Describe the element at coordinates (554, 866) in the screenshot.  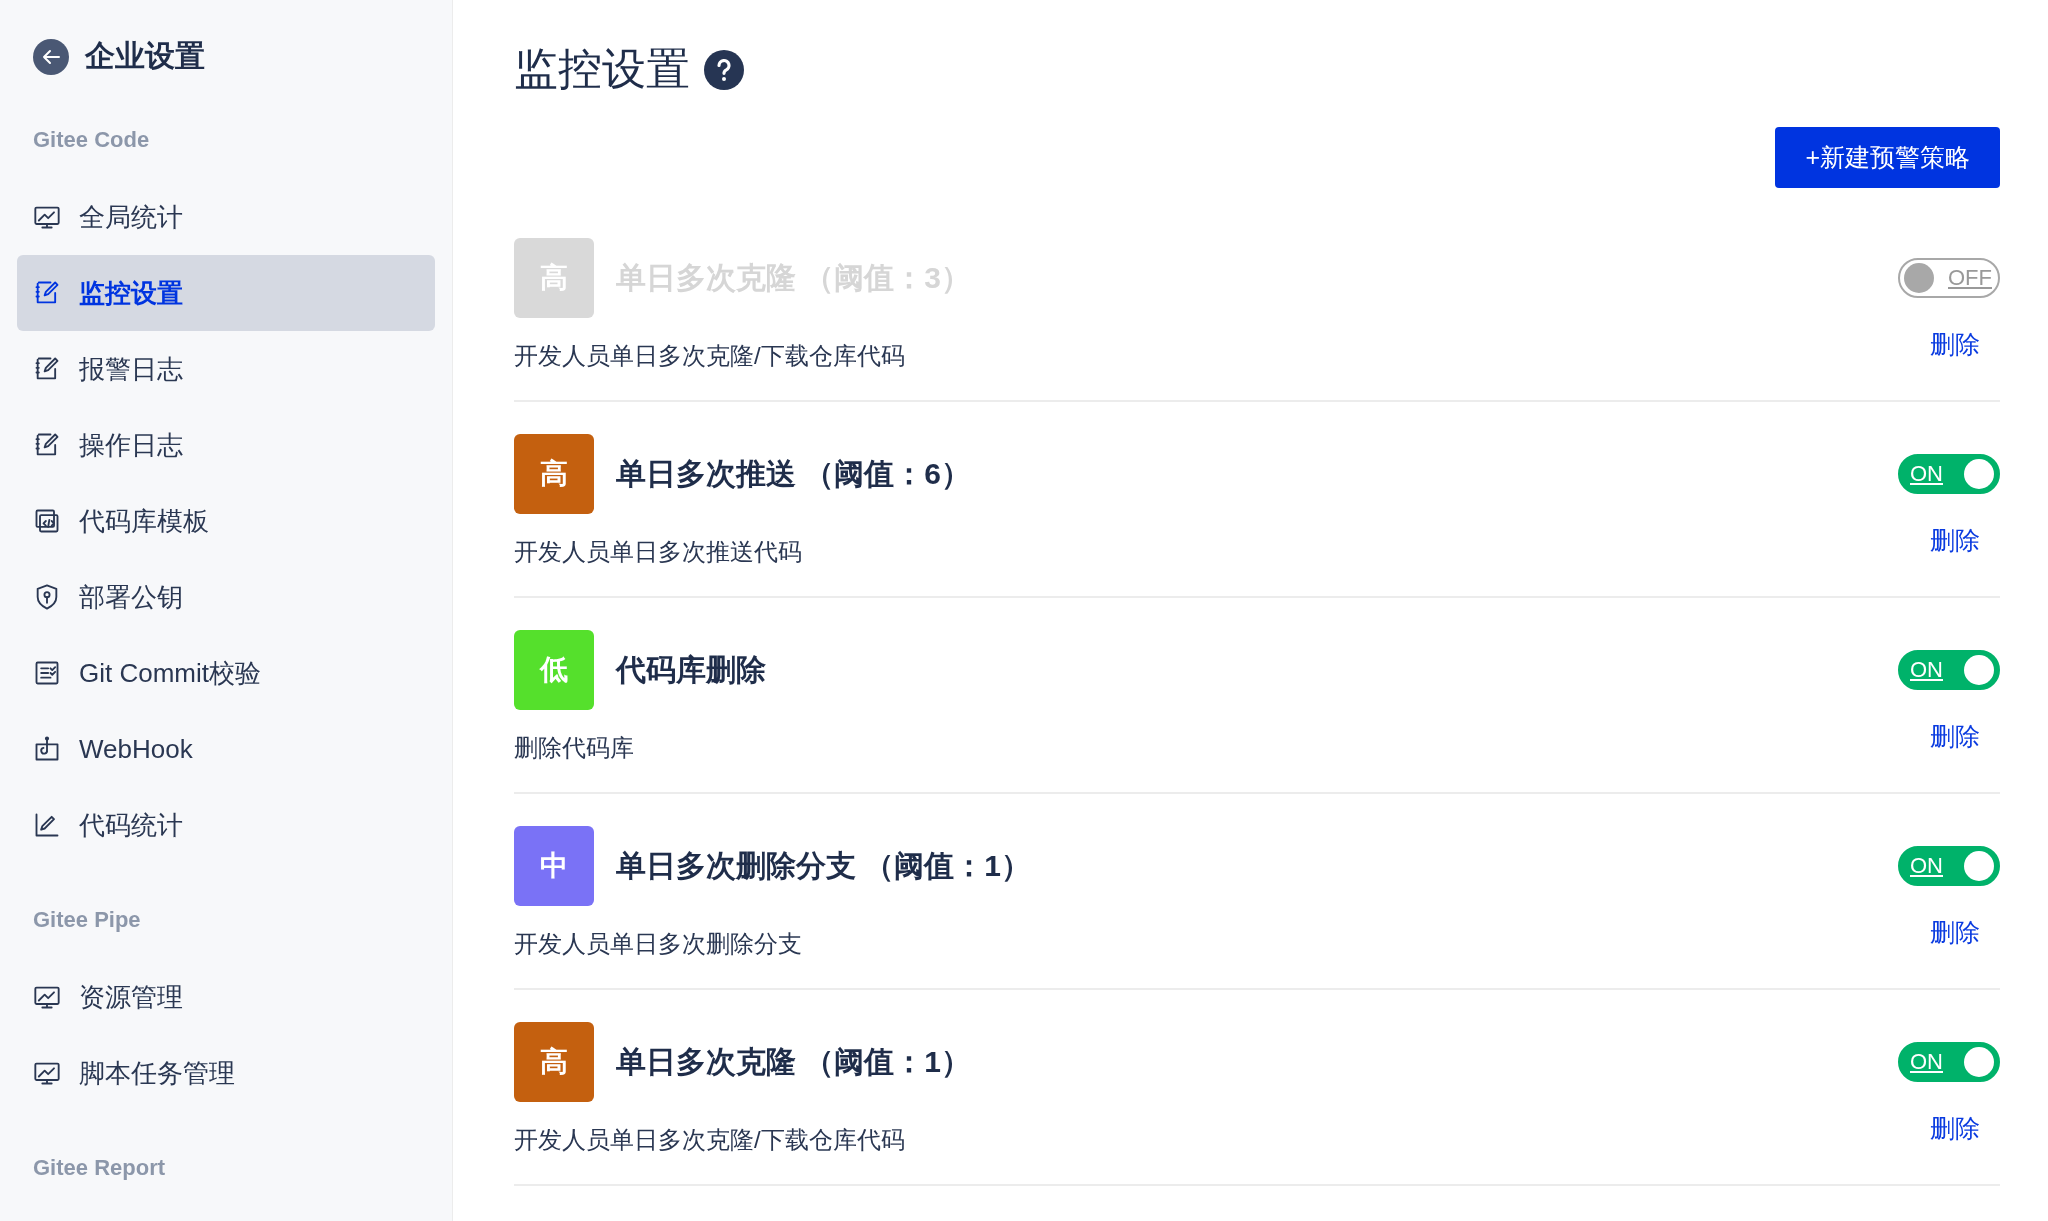
I see `level-badge: 中` at that location.